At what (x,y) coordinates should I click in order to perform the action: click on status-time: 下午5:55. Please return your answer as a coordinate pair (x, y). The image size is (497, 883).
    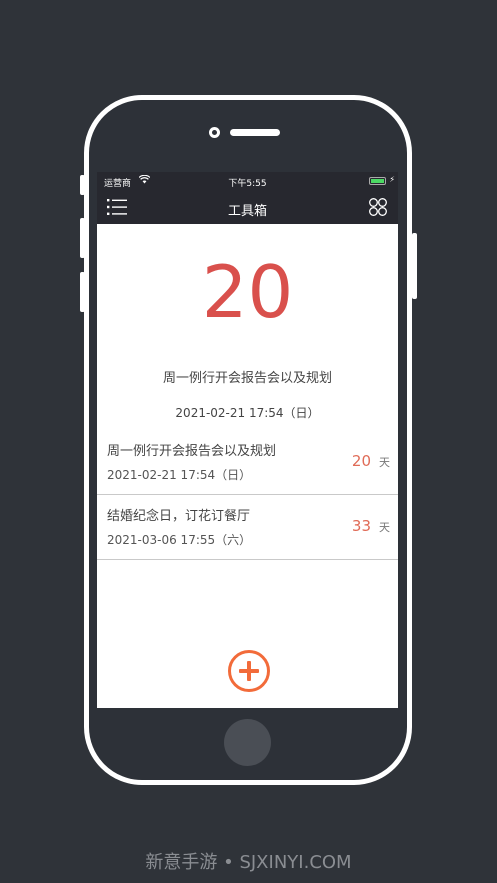
    Looking at the image, I should click on (247, 184).